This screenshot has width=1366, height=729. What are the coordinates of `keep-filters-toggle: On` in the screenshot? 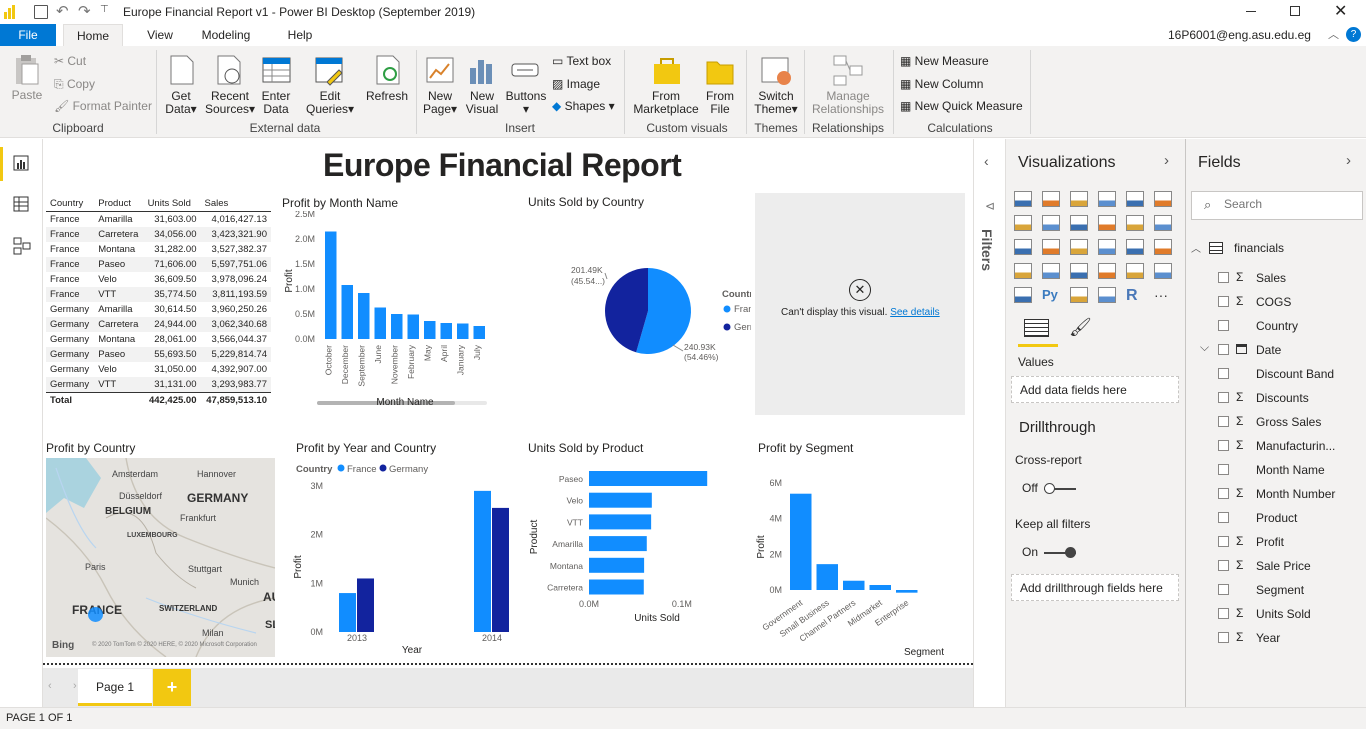 It's located at (1049, 552).